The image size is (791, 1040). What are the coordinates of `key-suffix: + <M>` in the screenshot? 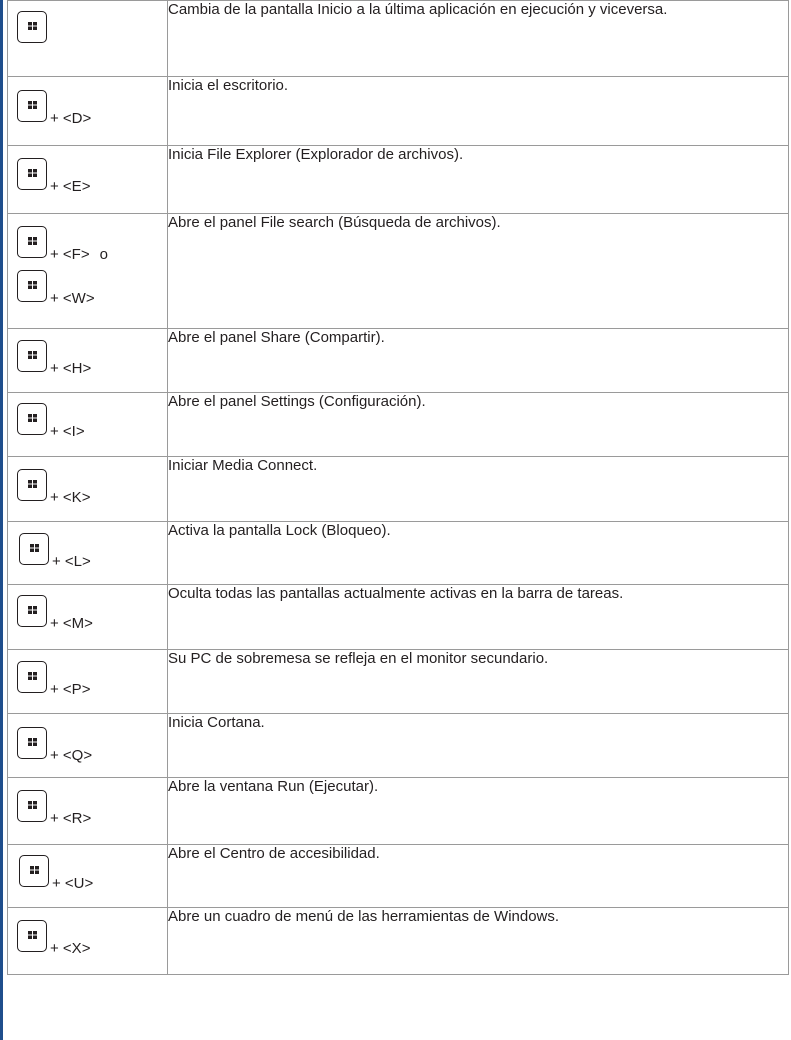 It's located at (71, 623).